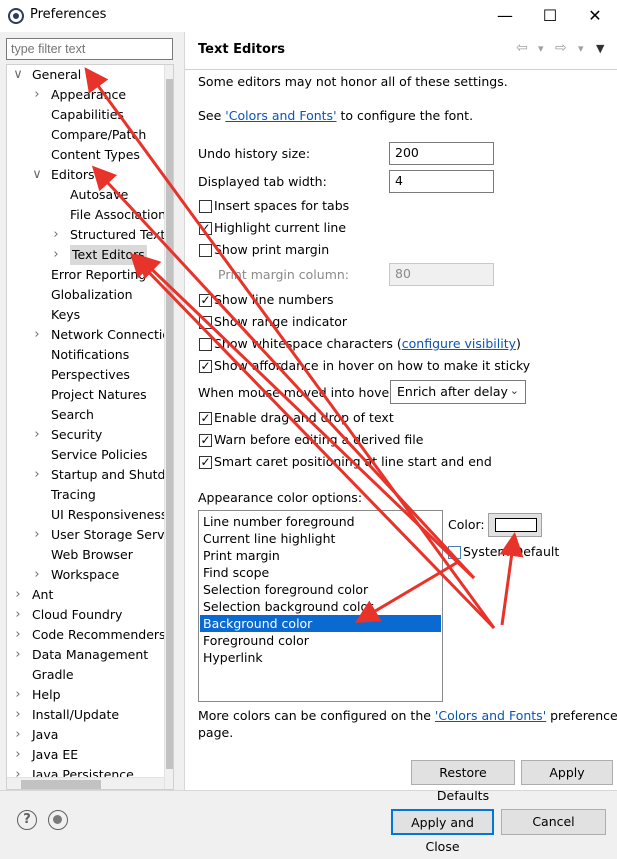 This screenshot has width=617, height=859. What do you see at coordinates (205, 344) in the screenshot?
I see `whitespace-checkbox` at bounding box center [205, 344].